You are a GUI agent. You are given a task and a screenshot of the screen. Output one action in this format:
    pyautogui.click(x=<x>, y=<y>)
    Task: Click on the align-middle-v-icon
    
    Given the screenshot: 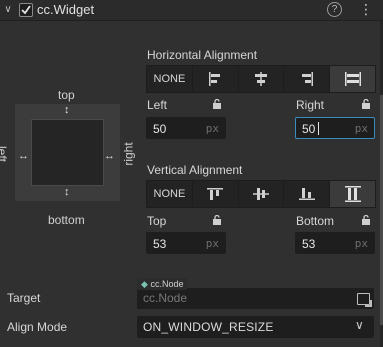 What is the action you would take?
    pyautogui.click(x=260, y=194)
    